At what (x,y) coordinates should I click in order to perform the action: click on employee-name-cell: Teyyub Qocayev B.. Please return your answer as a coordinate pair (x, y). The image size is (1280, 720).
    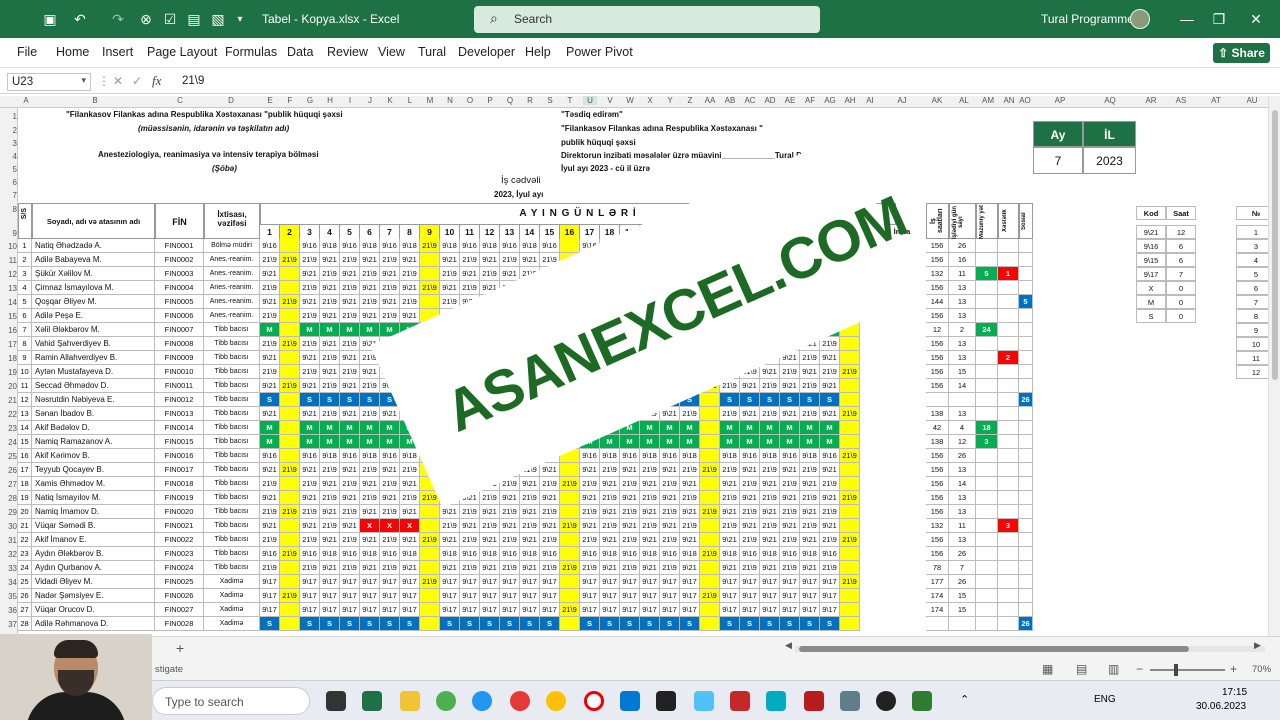
    Looking at the image, I should click on (93, 470).